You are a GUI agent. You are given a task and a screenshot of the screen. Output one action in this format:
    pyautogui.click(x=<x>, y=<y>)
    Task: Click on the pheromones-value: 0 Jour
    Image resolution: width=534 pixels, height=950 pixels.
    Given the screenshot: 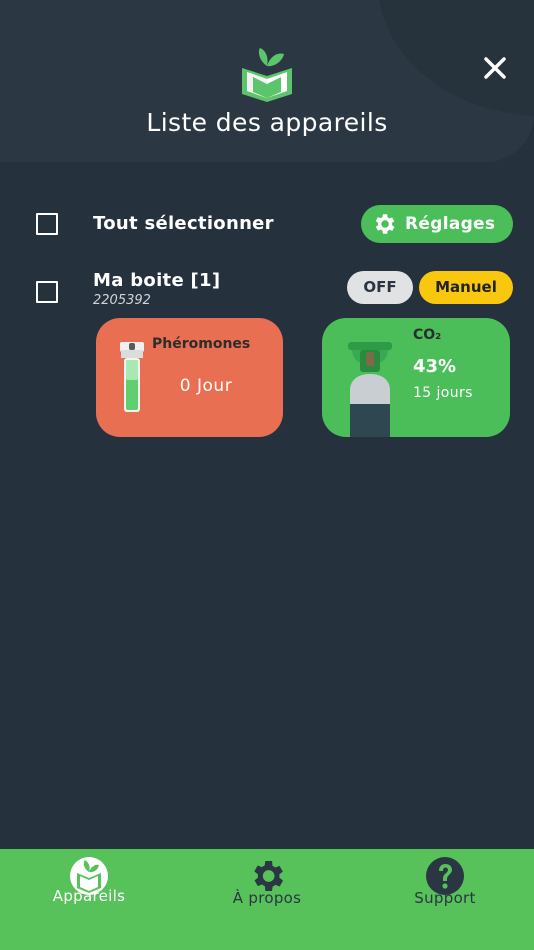 What is the action you would take?
    pyautogui.click(x=206, y=386)
    